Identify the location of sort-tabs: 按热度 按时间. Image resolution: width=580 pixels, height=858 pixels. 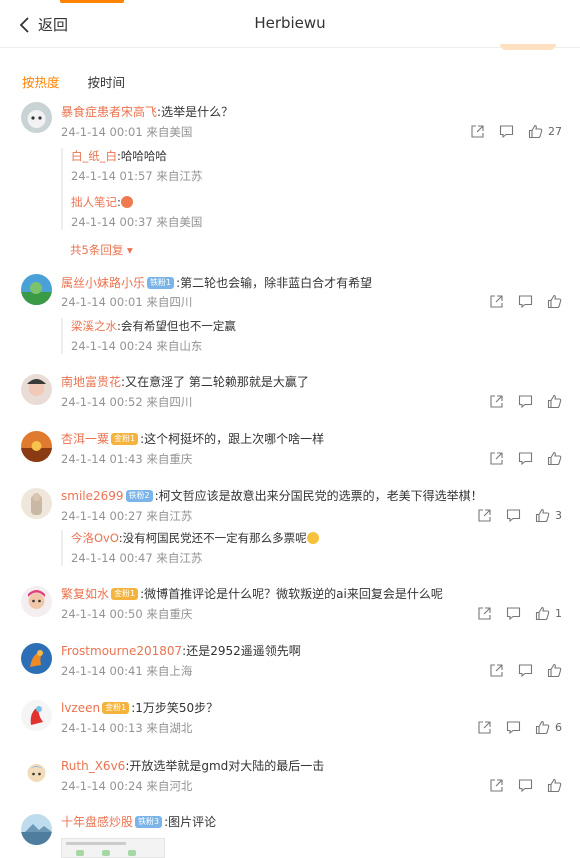
(73, 81).